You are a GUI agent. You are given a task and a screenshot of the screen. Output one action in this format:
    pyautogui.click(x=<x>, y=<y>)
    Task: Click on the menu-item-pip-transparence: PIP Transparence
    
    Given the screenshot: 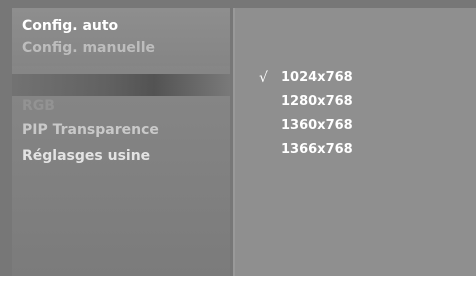 What is the action you would take?
    pyautogui.click(x=90, y=130)
    